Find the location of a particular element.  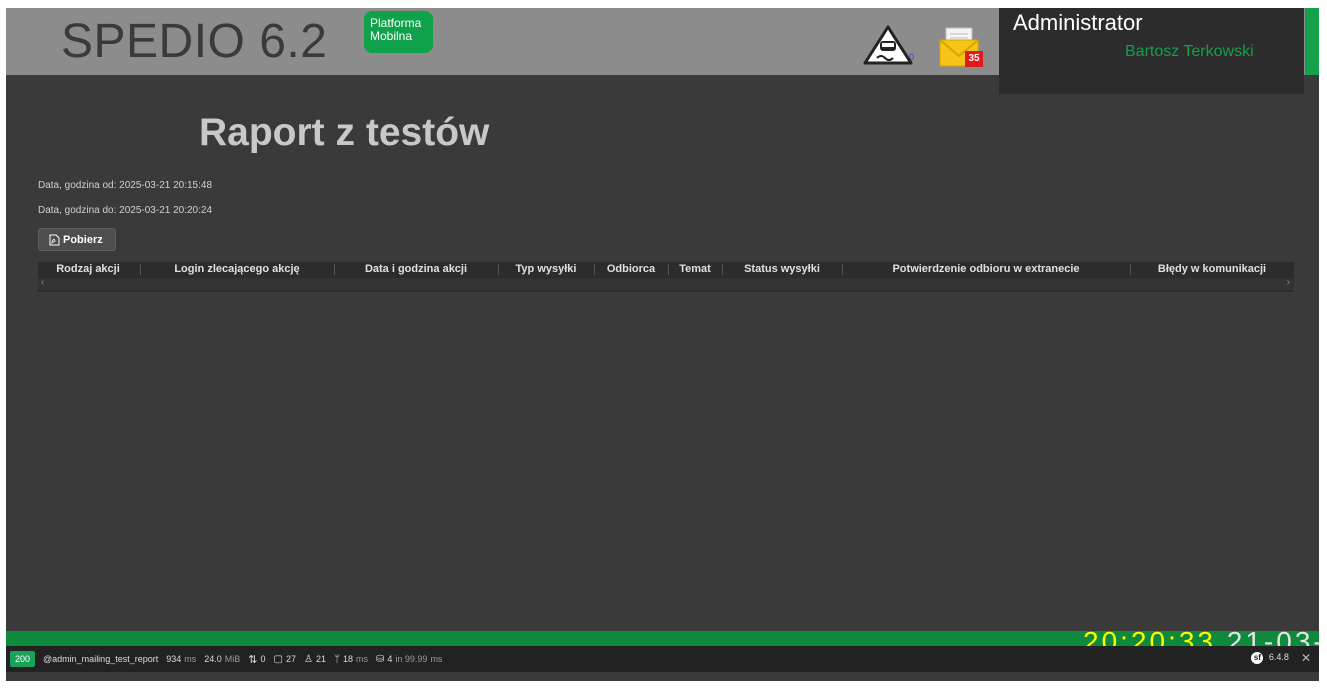

column-header: Odbiorca is located at coordinates (631, 269).